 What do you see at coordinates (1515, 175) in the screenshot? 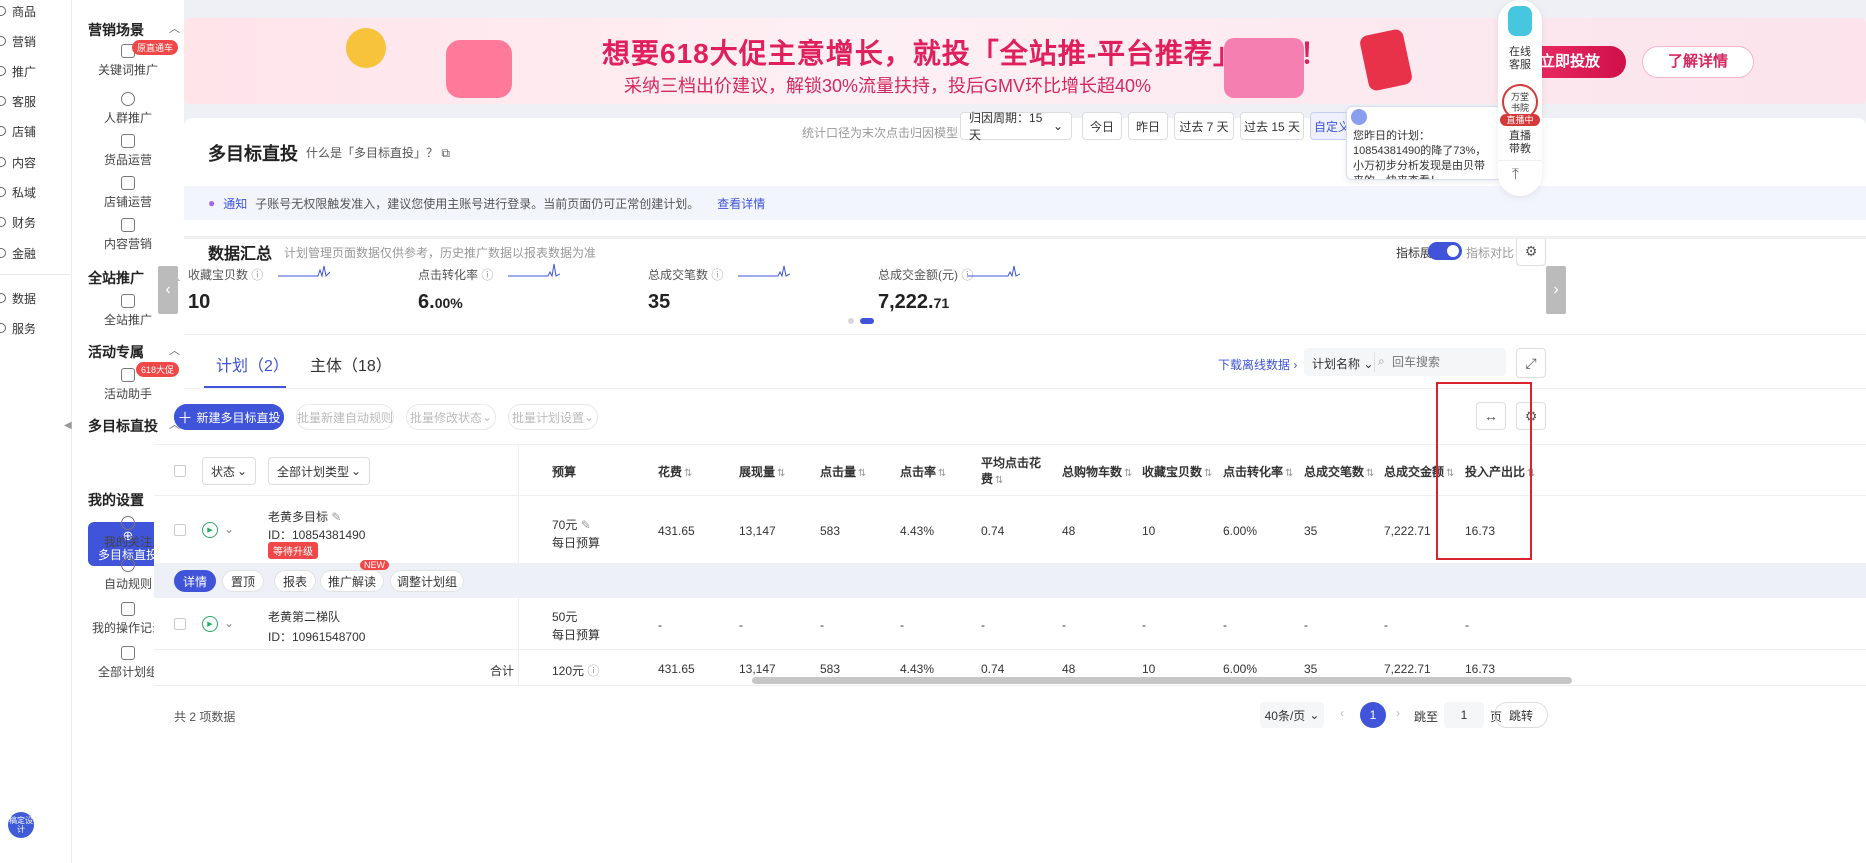
I see `back-to-top-icon: ⤒` at bounding box center [1515, 175].